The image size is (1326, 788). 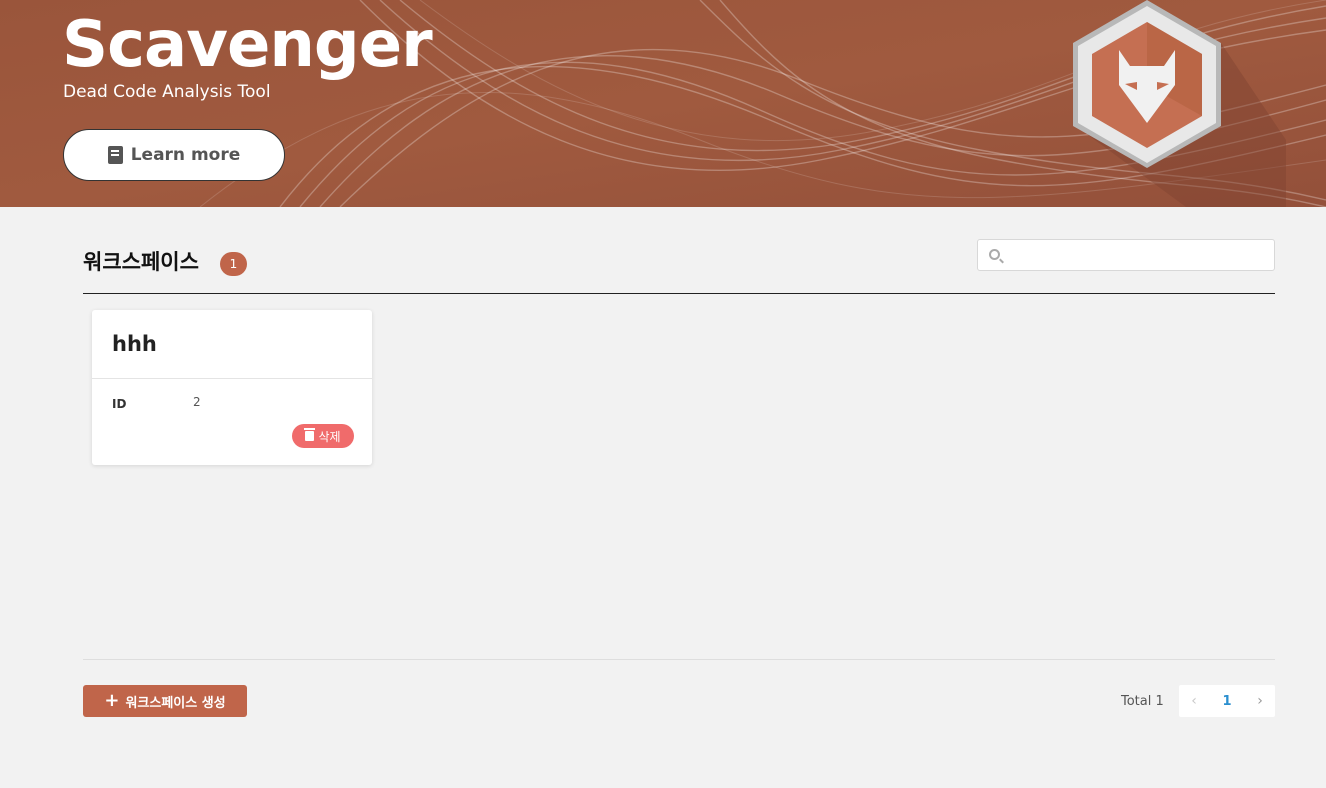 I want to click on create-workspace-button: + 워크스페이스 생성, so click(x=165, y=701).